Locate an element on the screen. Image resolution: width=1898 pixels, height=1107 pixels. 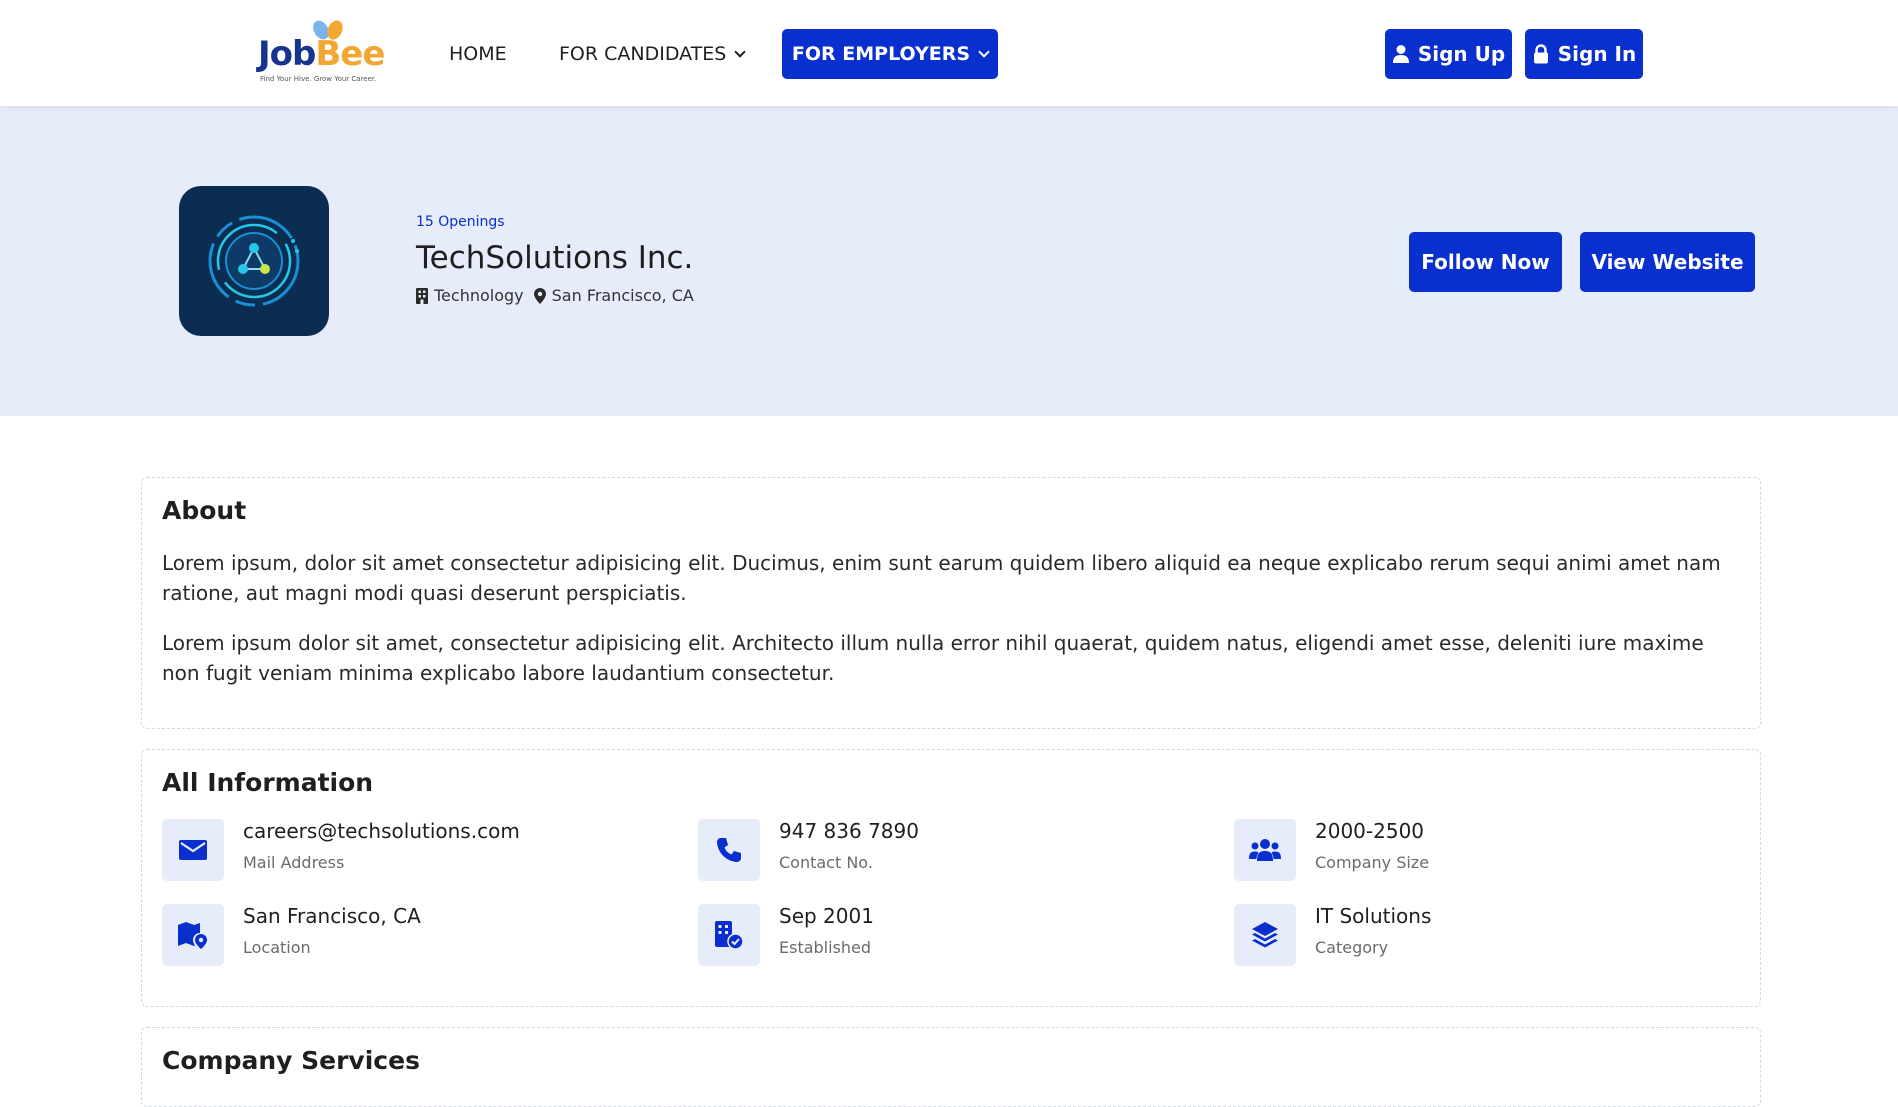
follow-now-label: Follow Now is located at coordinates (1485, 262).